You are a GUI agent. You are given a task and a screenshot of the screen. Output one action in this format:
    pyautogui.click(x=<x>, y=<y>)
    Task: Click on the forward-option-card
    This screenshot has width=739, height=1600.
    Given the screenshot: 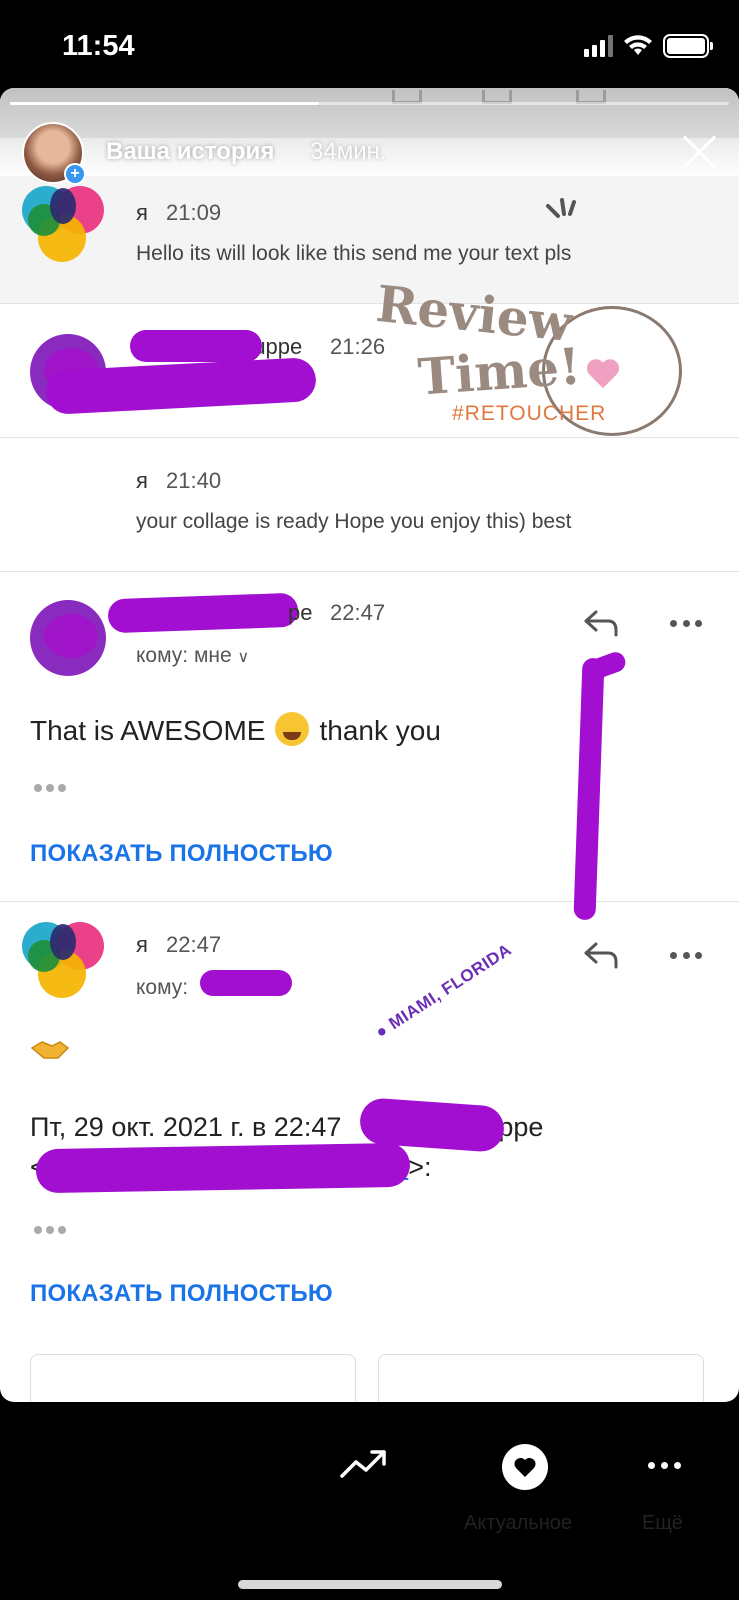 What is the action you would take?
    pyautogui.click(x=541, y=1378)
    